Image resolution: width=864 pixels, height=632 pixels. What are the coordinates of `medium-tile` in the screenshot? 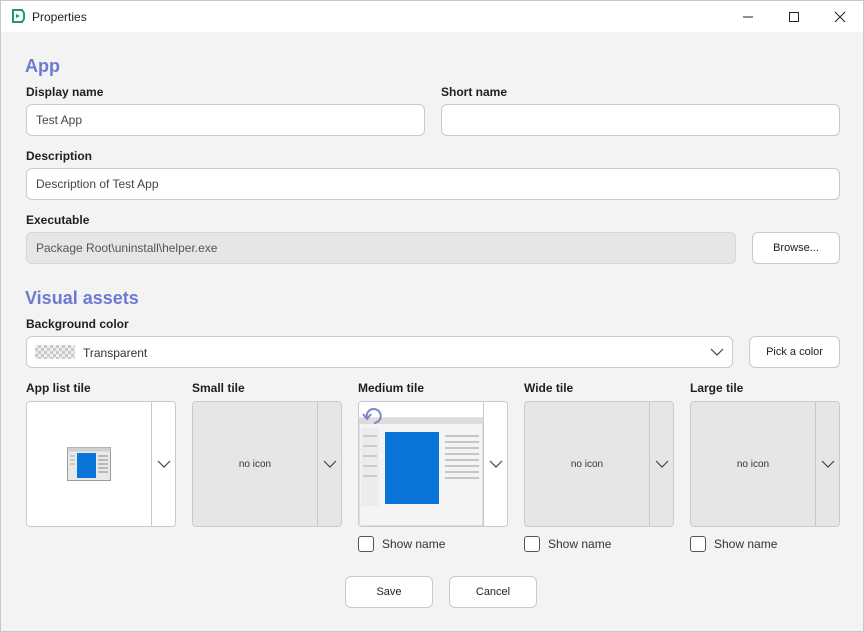 It's located at (433, 464).